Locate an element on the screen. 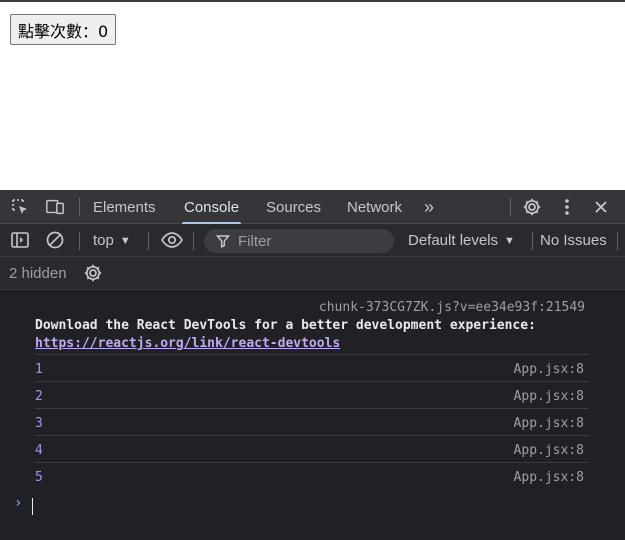 This screenshot has height=540, width=625. devtools-tab-bar: Elements Console Sources Network » is located at coordinates (312, 207).